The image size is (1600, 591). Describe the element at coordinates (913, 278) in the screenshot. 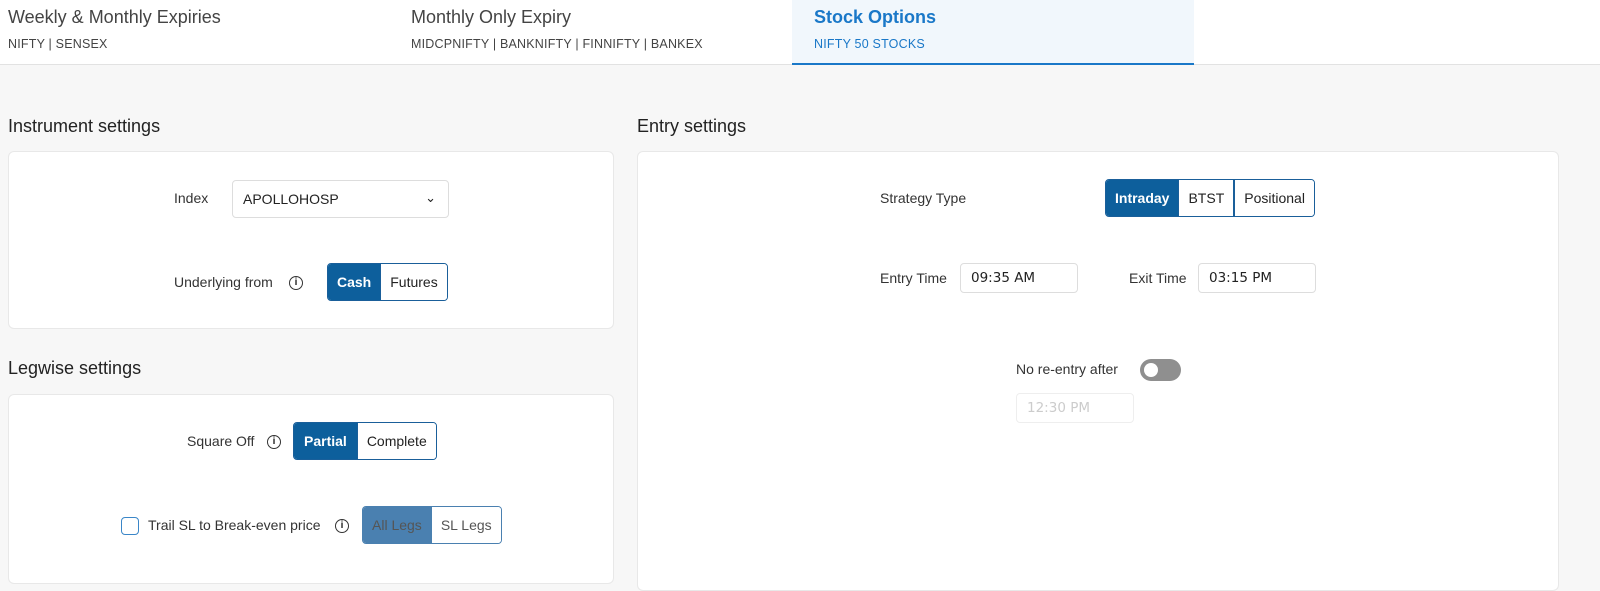

I see `entry-time-label: Entry Time` at that location.